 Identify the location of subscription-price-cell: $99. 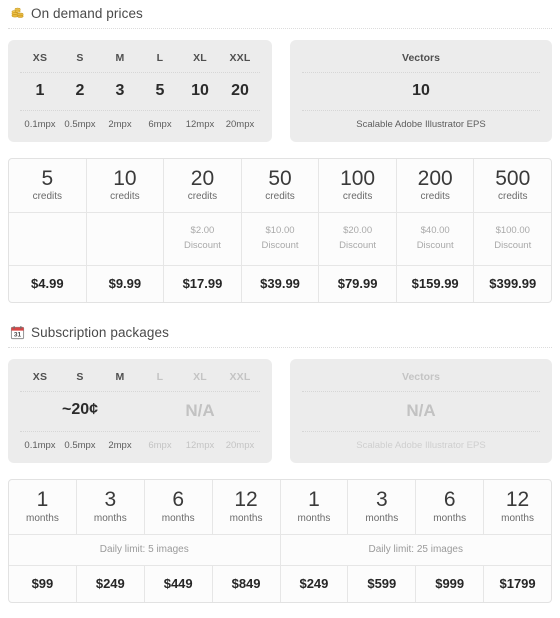
(42, 584).